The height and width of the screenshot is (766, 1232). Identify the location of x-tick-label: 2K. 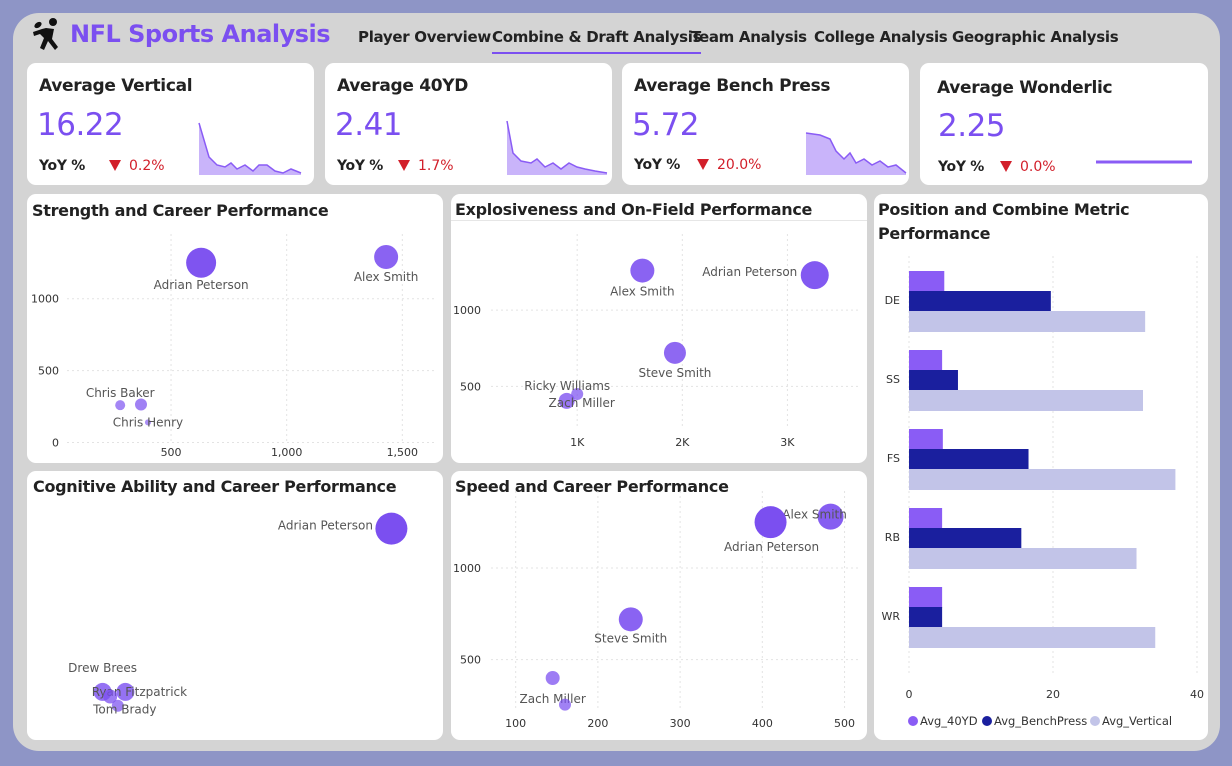
(682, 442).